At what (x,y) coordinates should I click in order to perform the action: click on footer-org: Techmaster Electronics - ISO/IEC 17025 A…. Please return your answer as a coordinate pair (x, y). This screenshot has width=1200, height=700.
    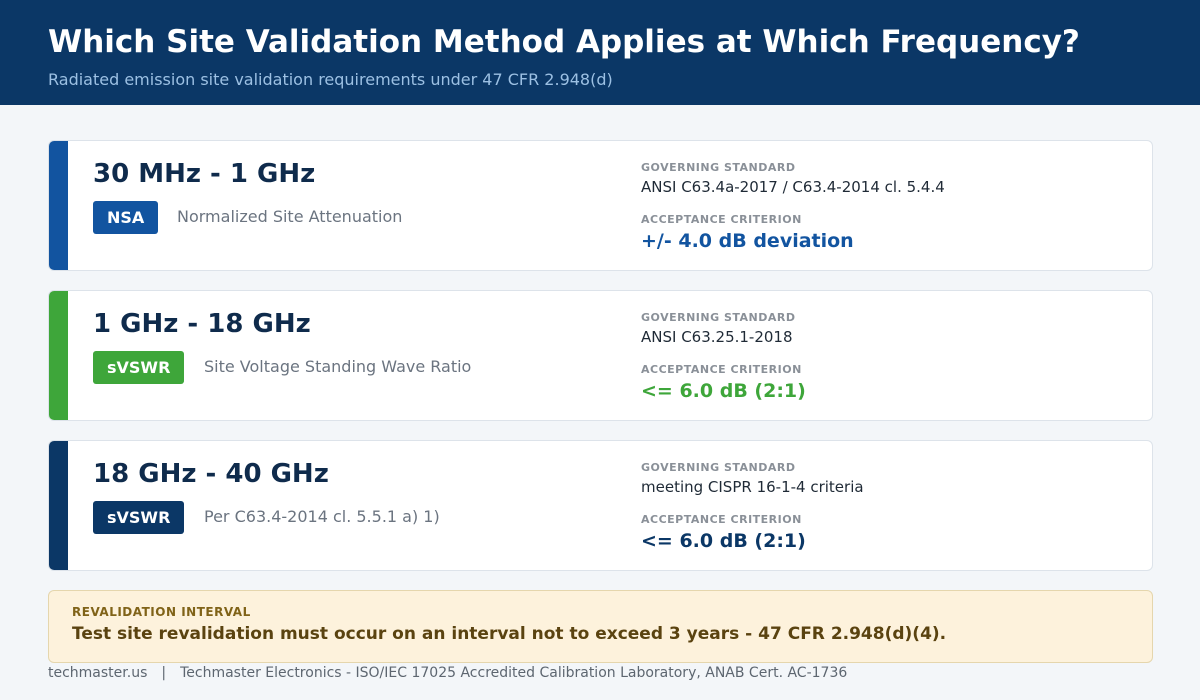
    Looking at the image, I should click on (514, 673).